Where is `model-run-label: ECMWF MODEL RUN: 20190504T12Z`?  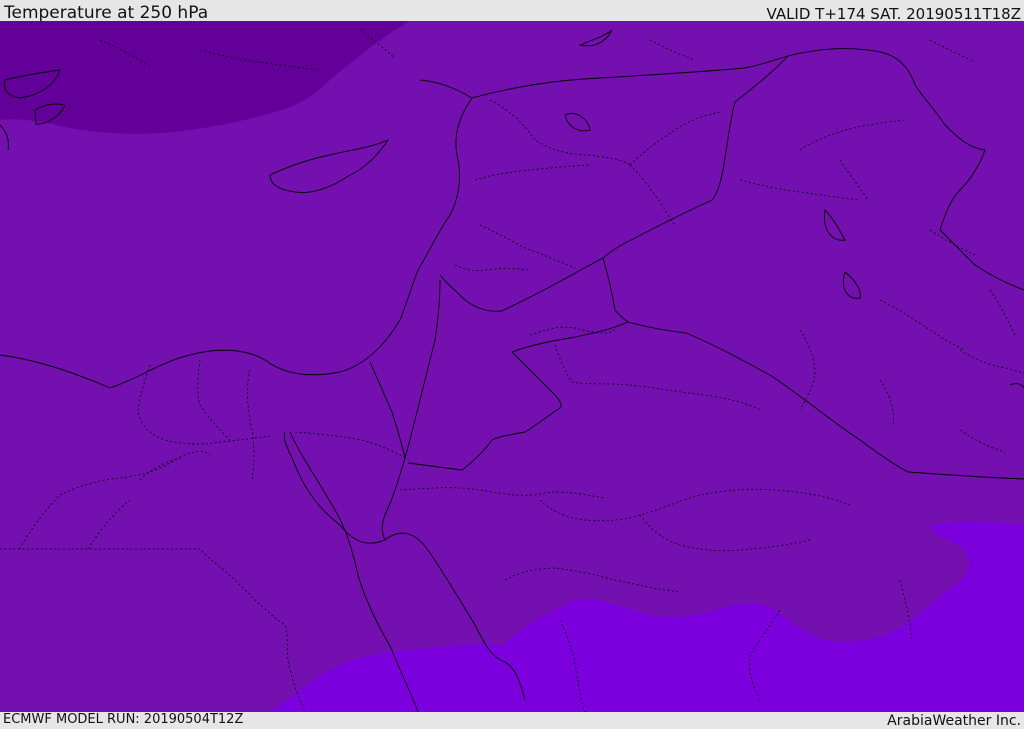 model-run-label: ECMWF MODEL RUN: 20190504T12Z is located at coordinates (123, 719).